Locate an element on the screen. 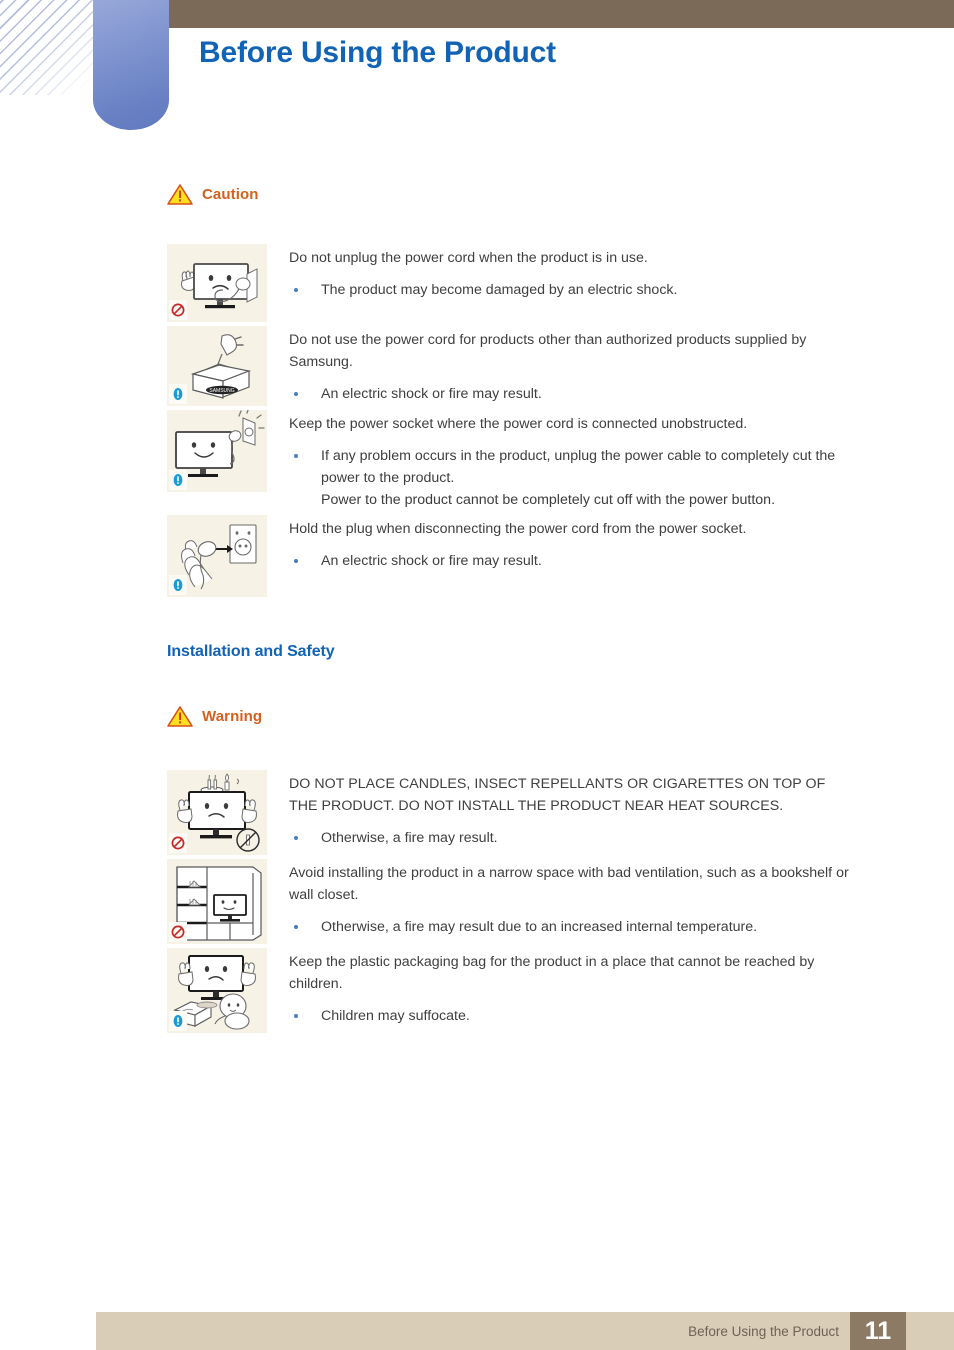 The image size is (954, 1350). notice-heading-warning: Warning is located at coordinates (560, 716).